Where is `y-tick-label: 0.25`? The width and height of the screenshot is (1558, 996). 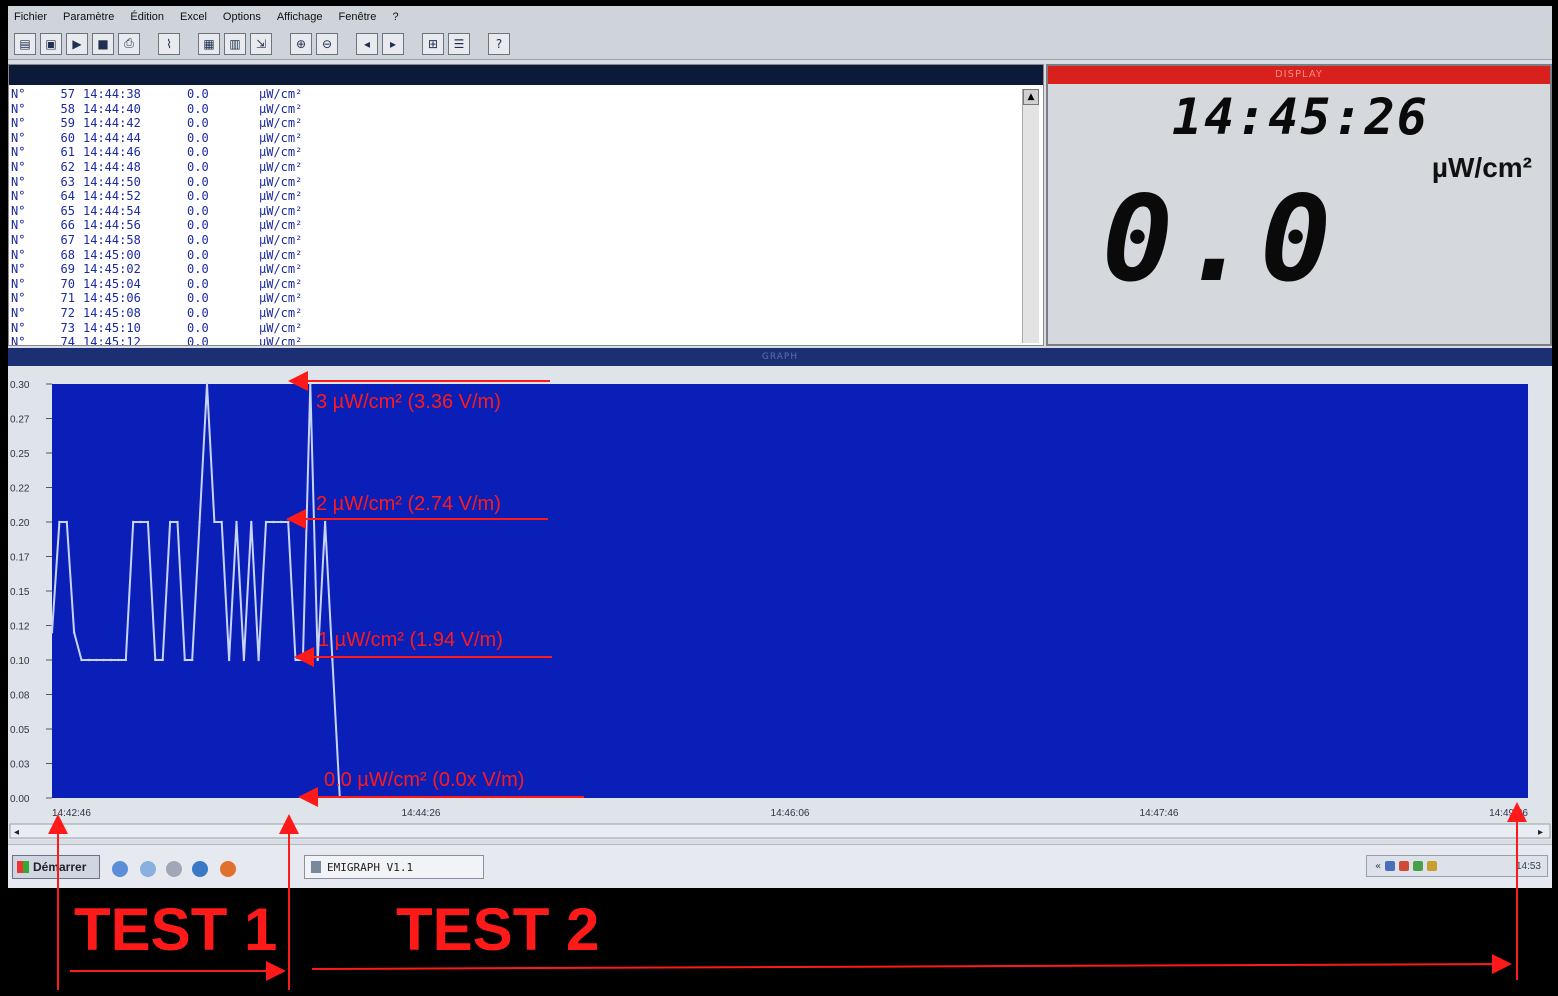 y-tick-label: 0.25 is located at coordinates (20, 454).